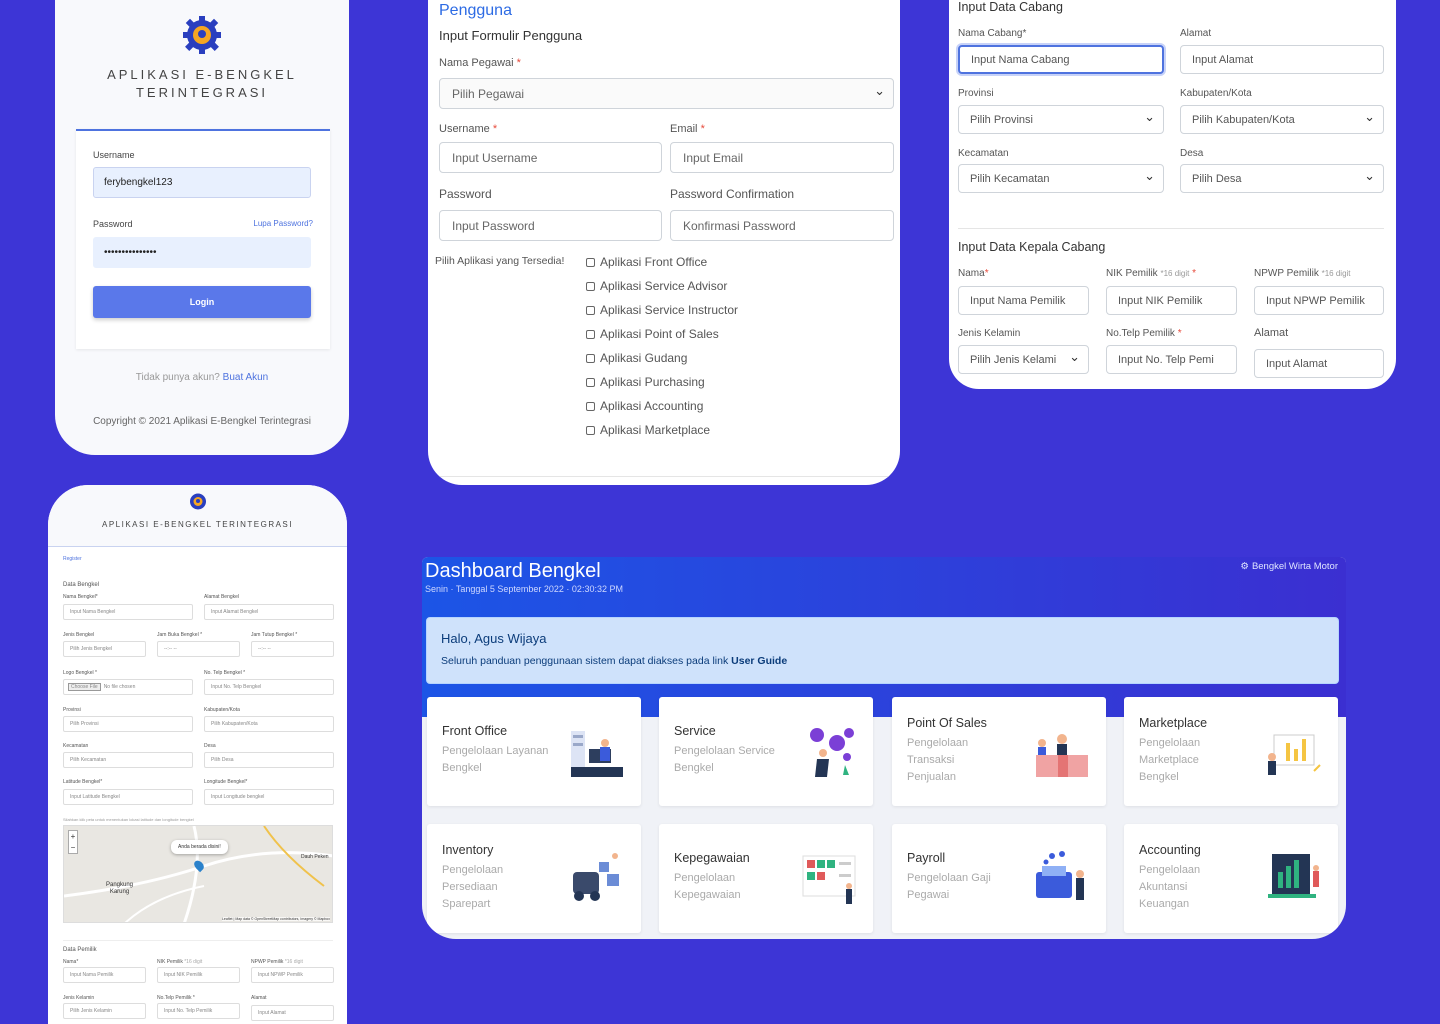 The width and height of the screenshot is (1440, 1024). What do you see at coordinates (198, 975) in the screenshot?
I see `nik-pemilik-input: Input NIK Pemilik` at bounding box center [198, 975].